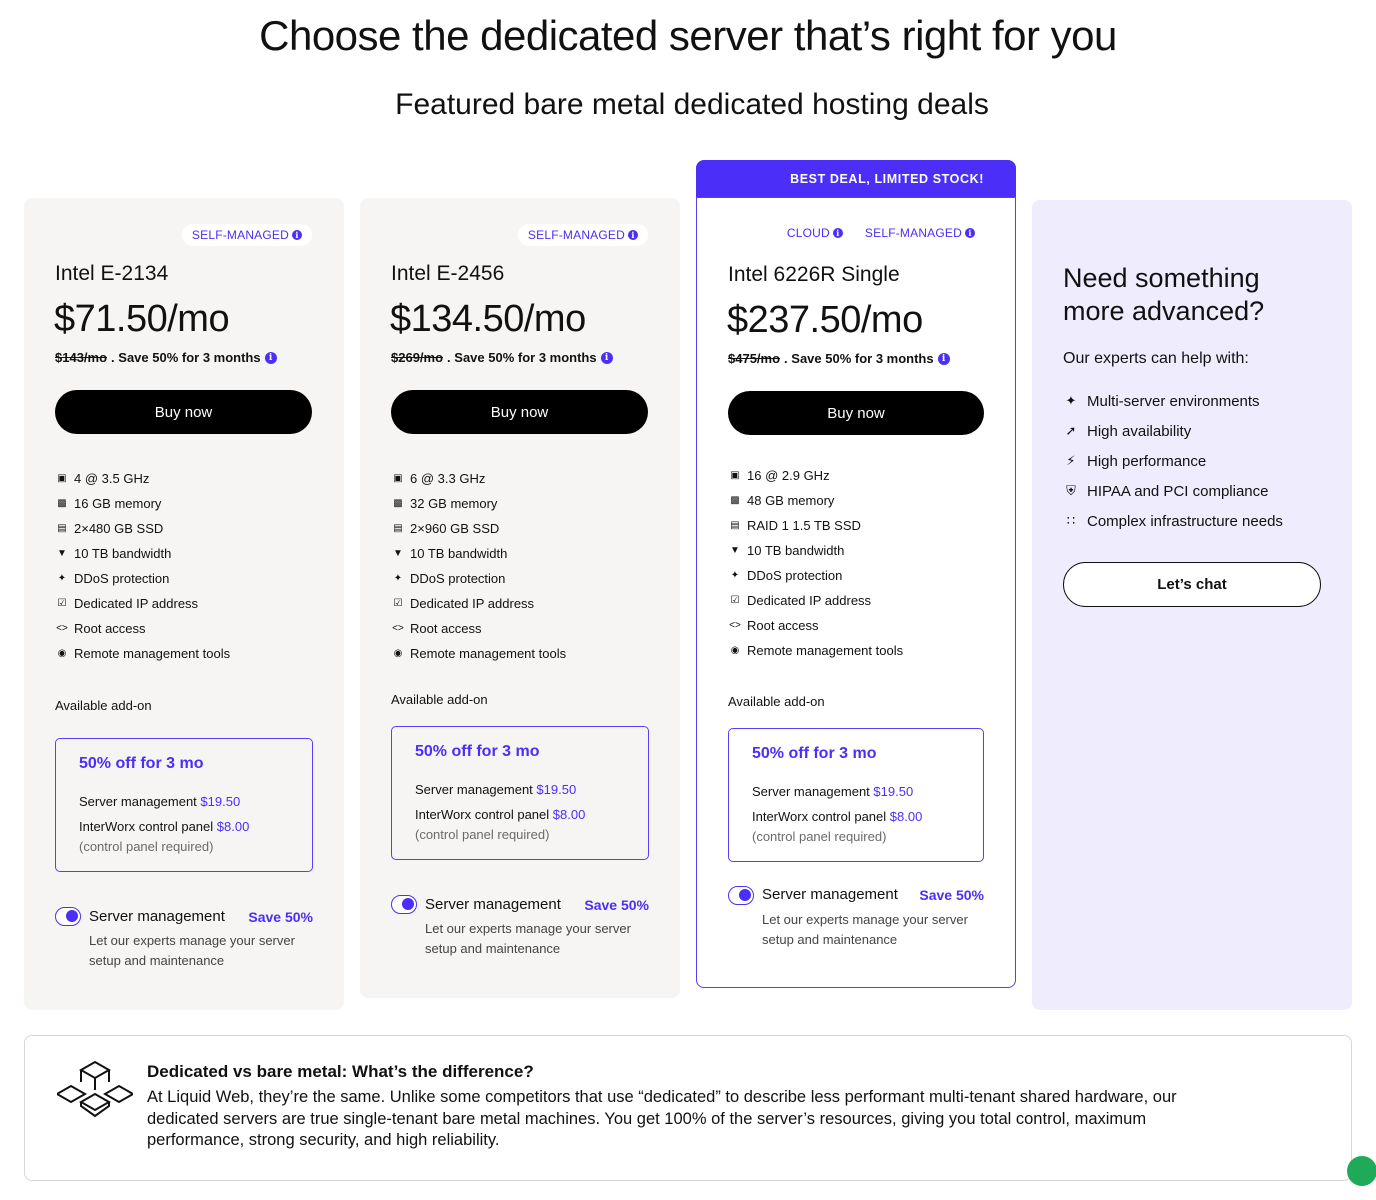  Describe the element at coordinates (814, 233) in the screenshot. I see `badge-cloud: CLOUD i` at that location.